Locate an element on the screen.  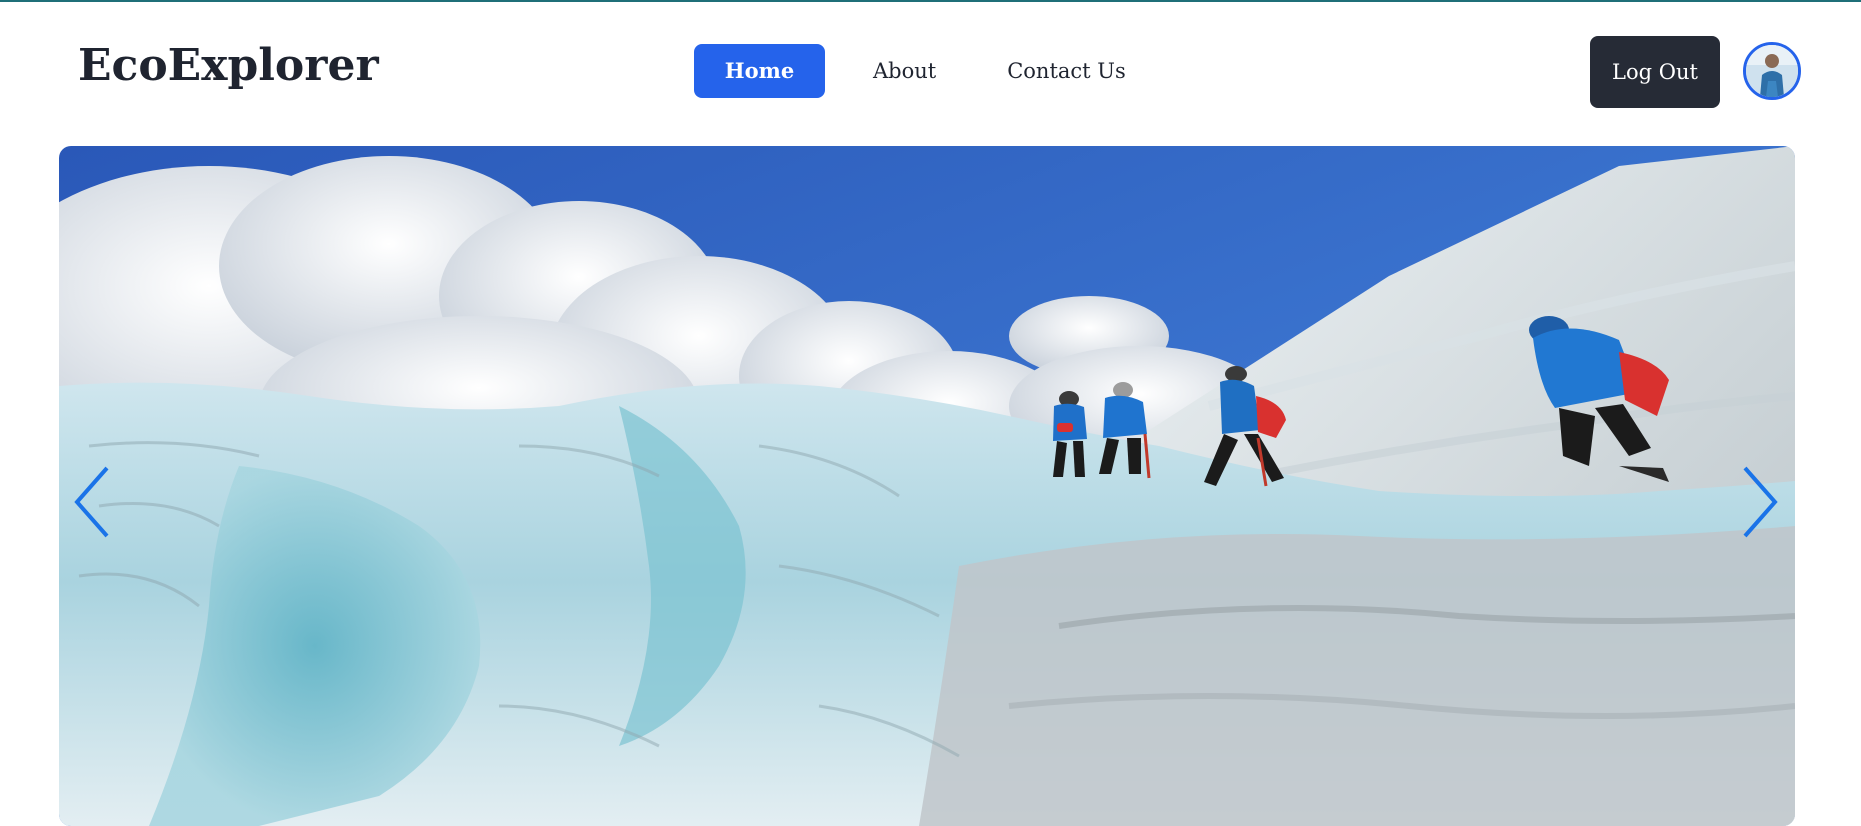
avatar-image is located at coordinates (1772, 71).